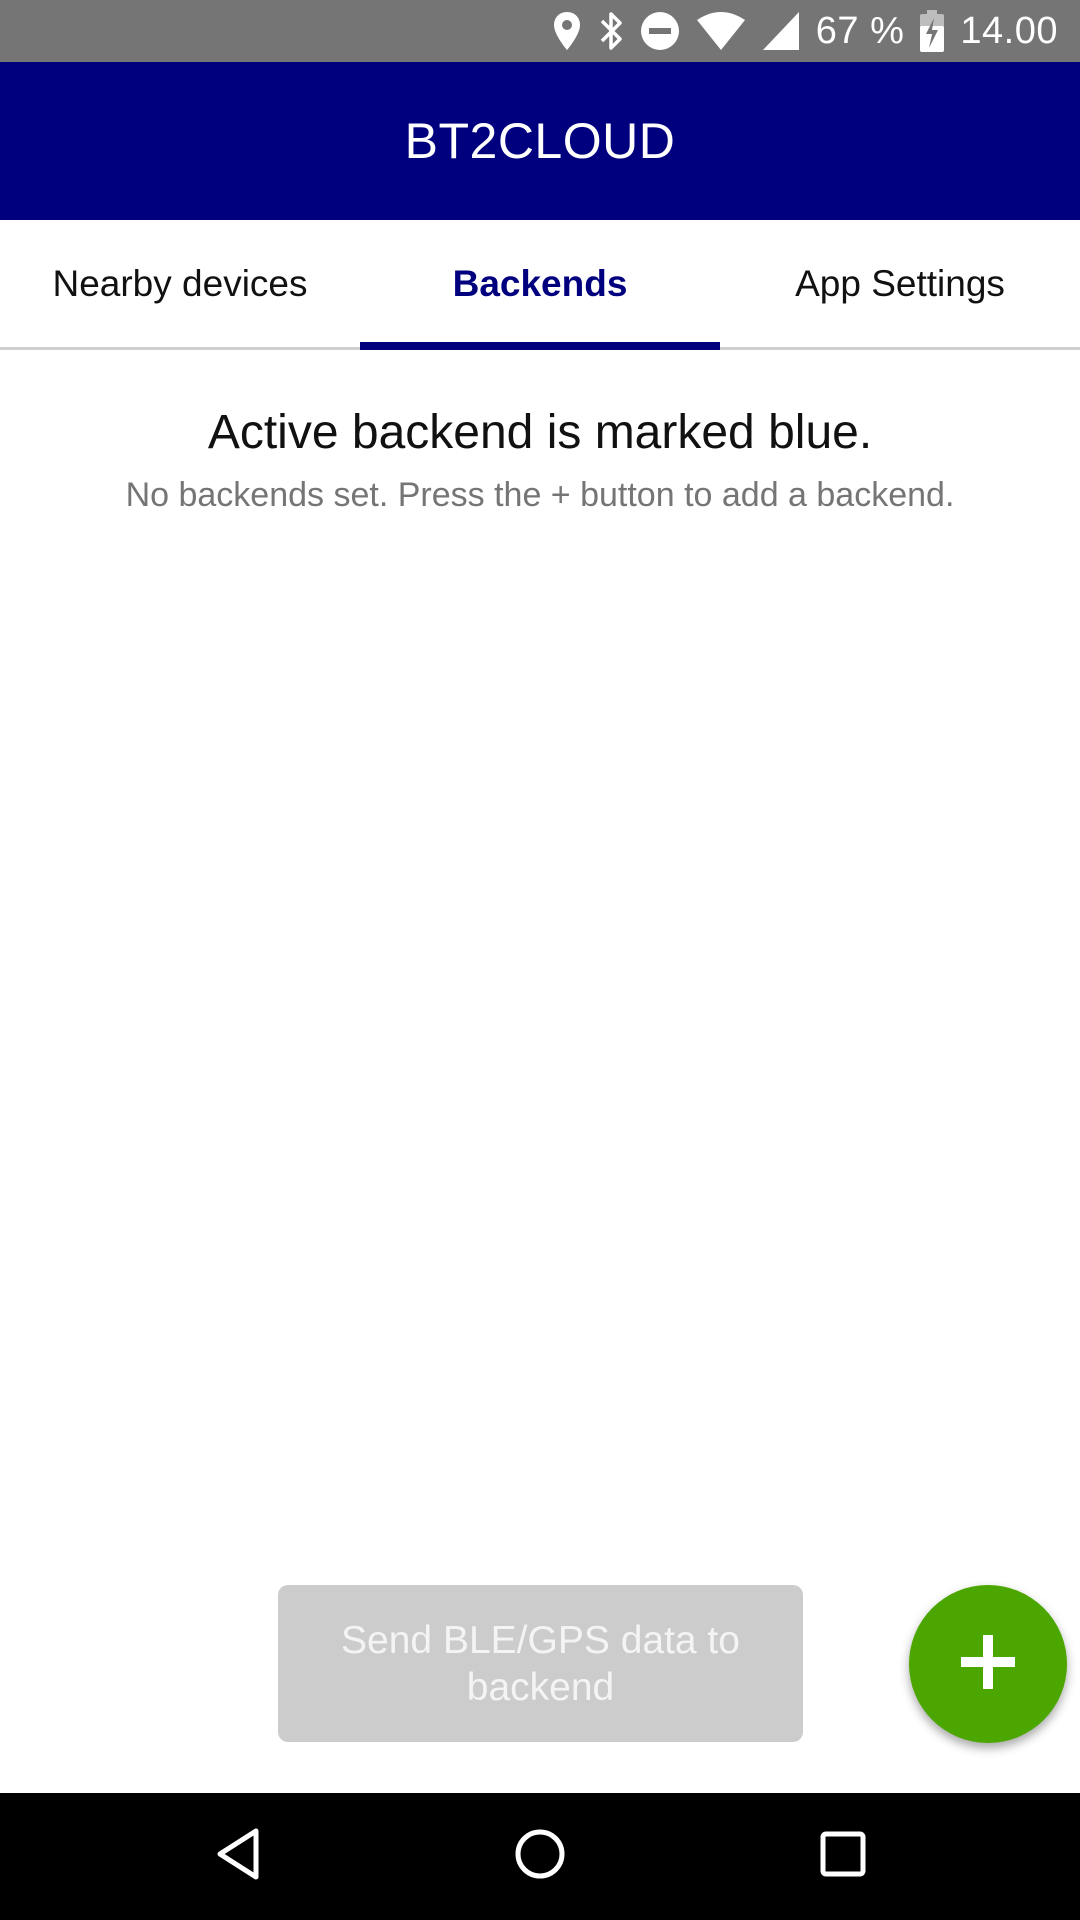  Describe the element at coordinates (900, 283) in the screenshot. I see `tab-app-settings: App Settings` at that location.